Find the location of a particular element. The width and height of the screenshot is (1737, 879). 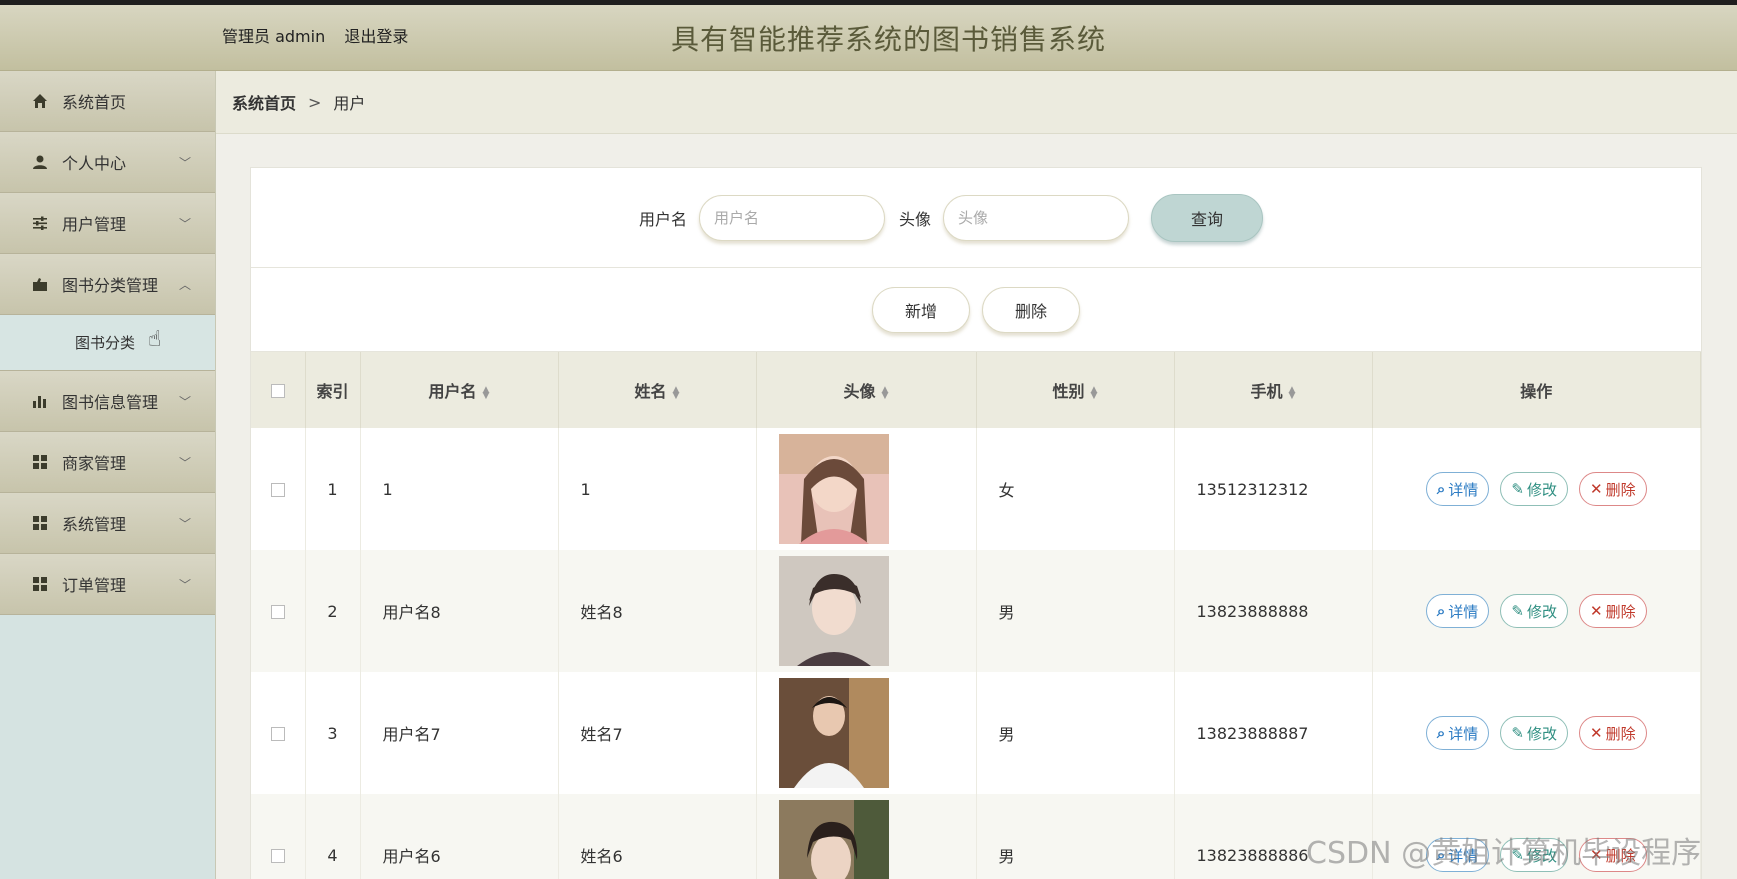

index-header: 索引 is located at coordinates (333, 390).